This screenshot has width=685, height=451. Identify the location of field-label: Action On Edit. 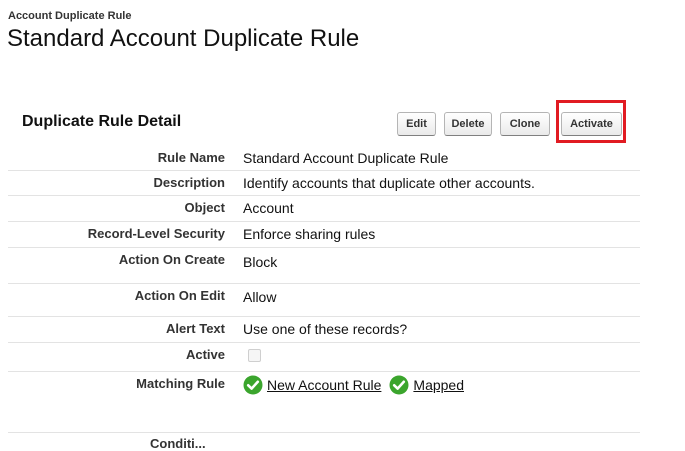
(179, 295).